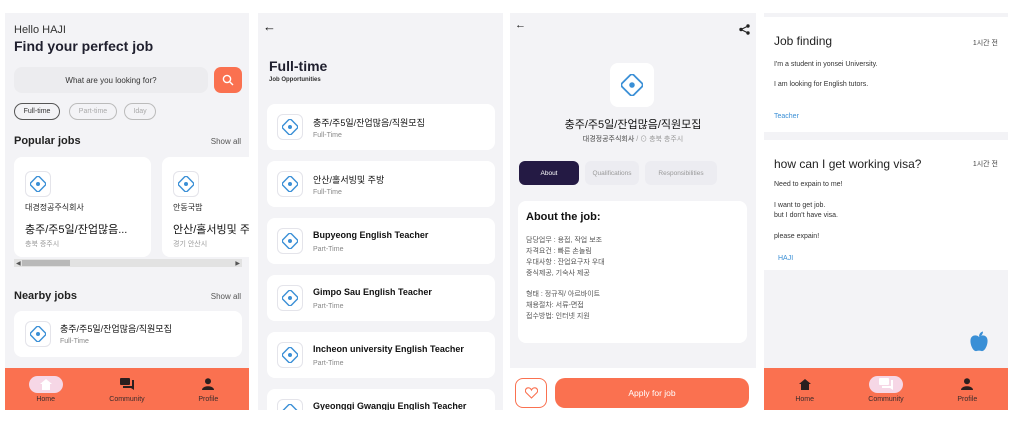  I want to click on job-list-item: 충주/주5일/잔업많음/직원모집 Full-Time, so click(381, 127).